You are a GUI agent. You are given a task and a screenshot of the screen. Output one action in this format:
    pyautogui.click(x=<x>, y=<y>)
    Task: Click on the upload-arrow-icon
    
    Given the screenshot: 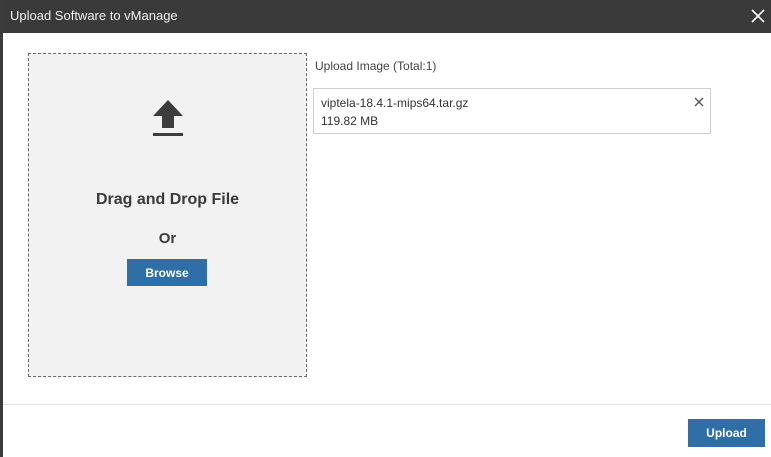 What is the action you would take?
    pyautogui.click(x=168, y=118)
    